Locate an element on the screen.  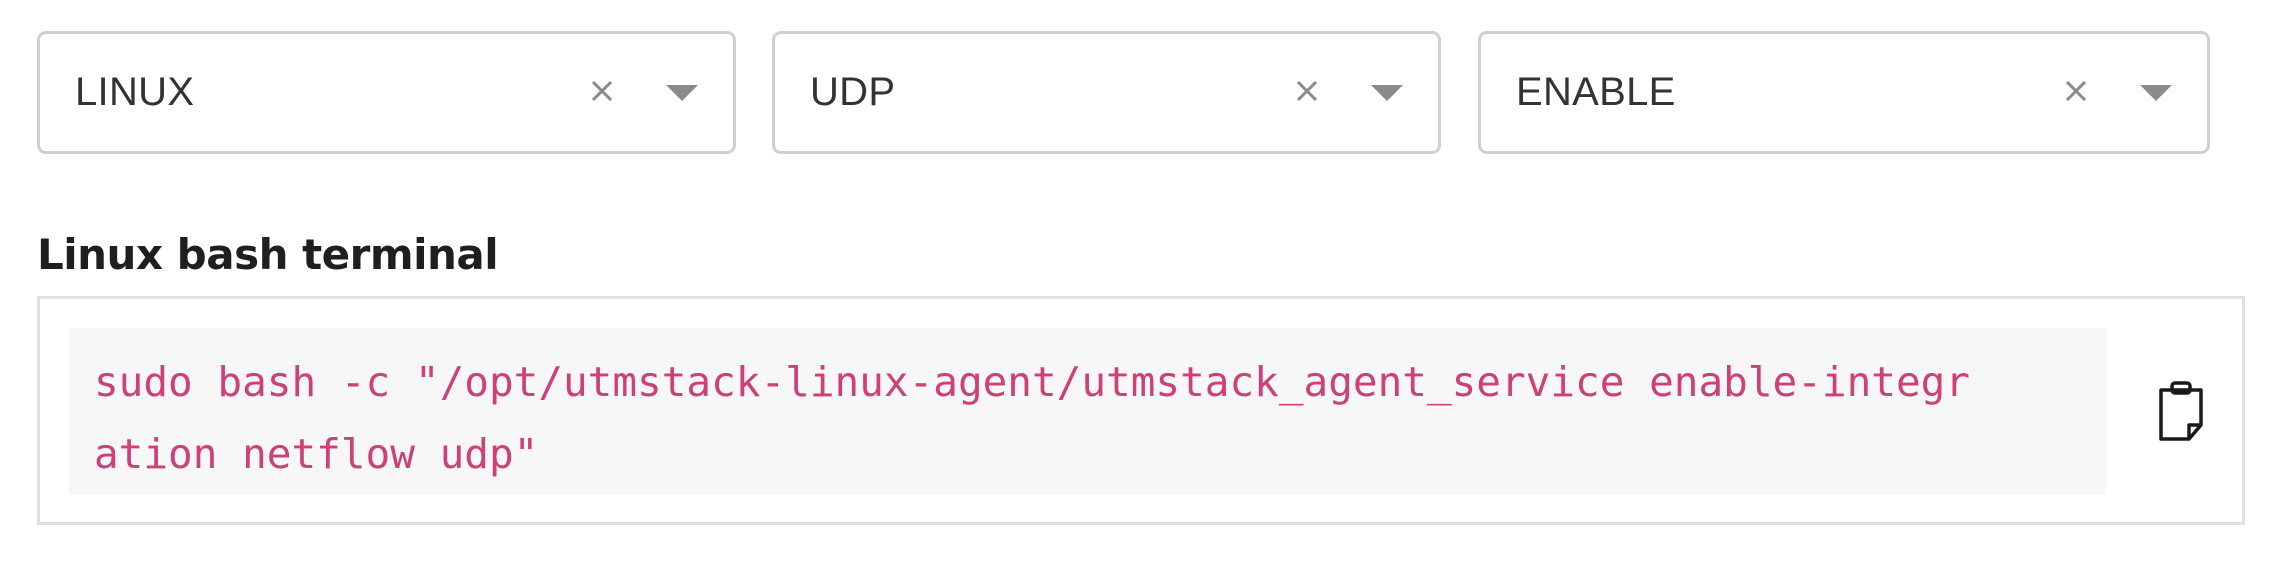
terminal-title: Linux bash terminal is located at coordinates (268, 254).